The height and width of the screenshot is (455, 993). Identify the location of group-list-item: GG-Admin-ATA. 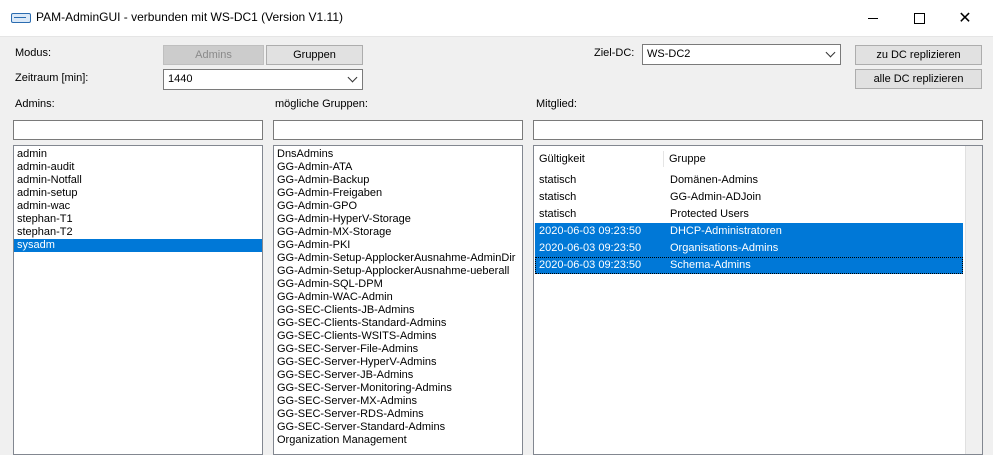
(398, 167).